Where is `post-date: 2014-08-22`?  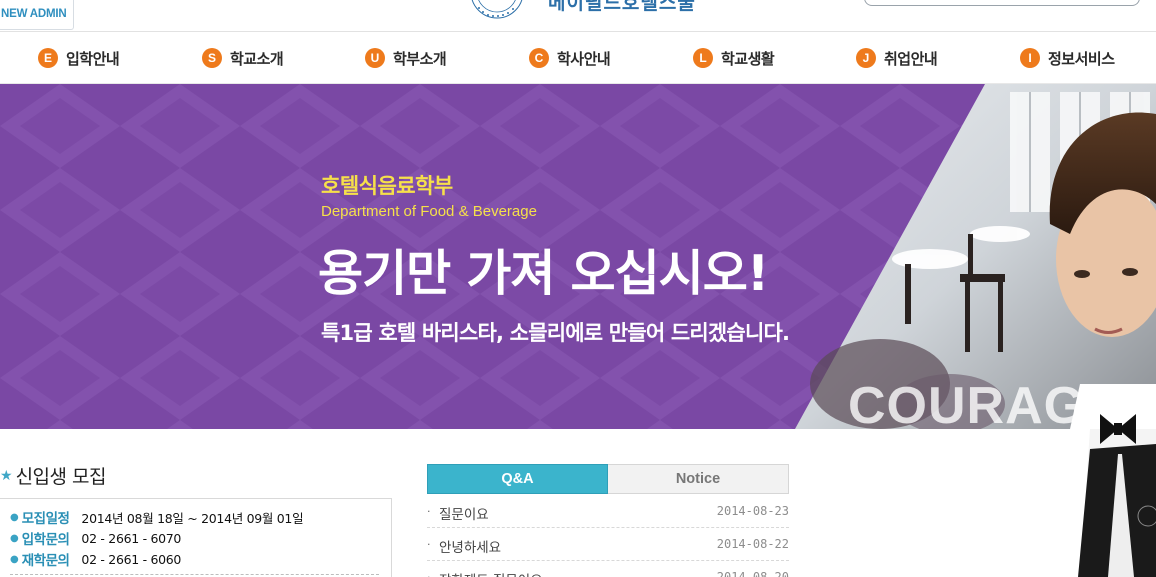 post-date: 2014-08-22 is located at coordinates (752, 544).